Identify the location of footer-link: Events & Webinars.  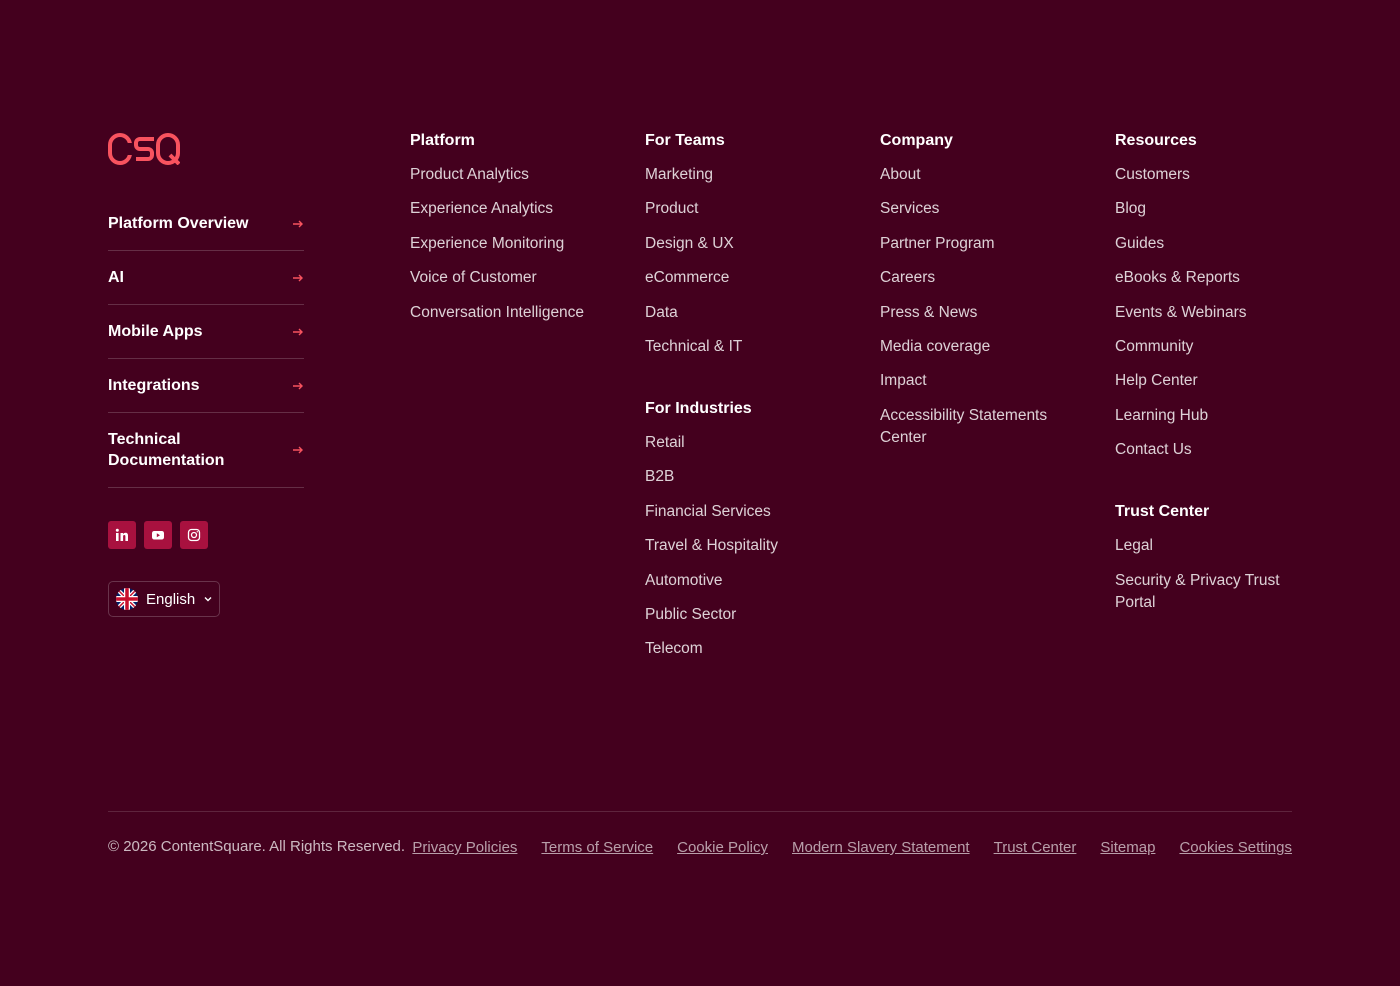
(1203, 313).